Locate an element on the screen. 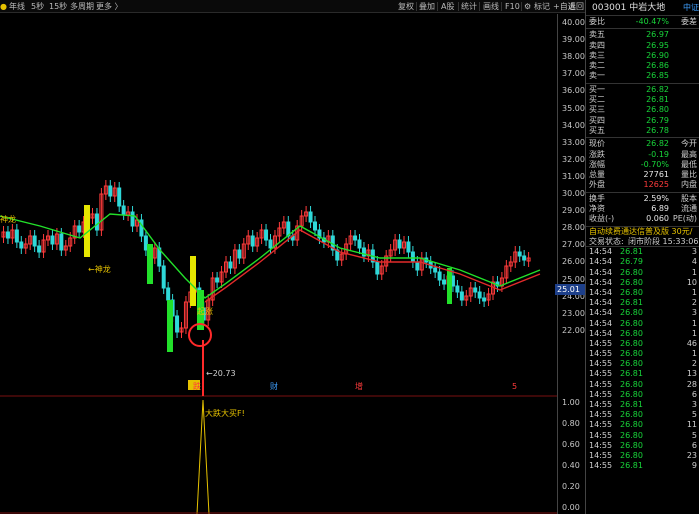 This screenshot has height=514, width=699. current-price-tag: 25.01 is located at coordinates (570, 289).